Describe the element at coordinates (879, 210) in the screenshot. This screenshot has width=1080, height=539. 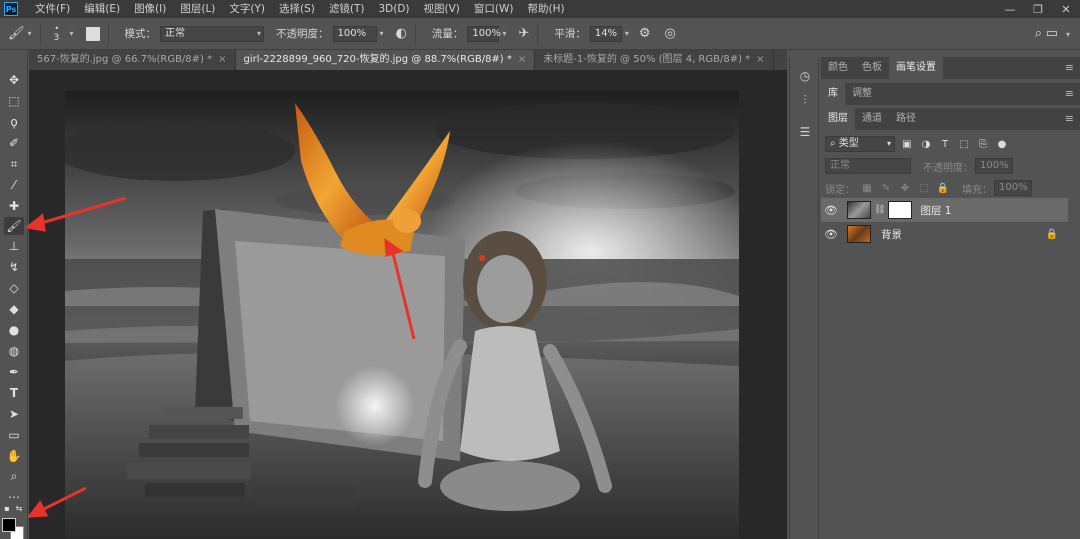
I see `link-icon: ⛓` at that location.